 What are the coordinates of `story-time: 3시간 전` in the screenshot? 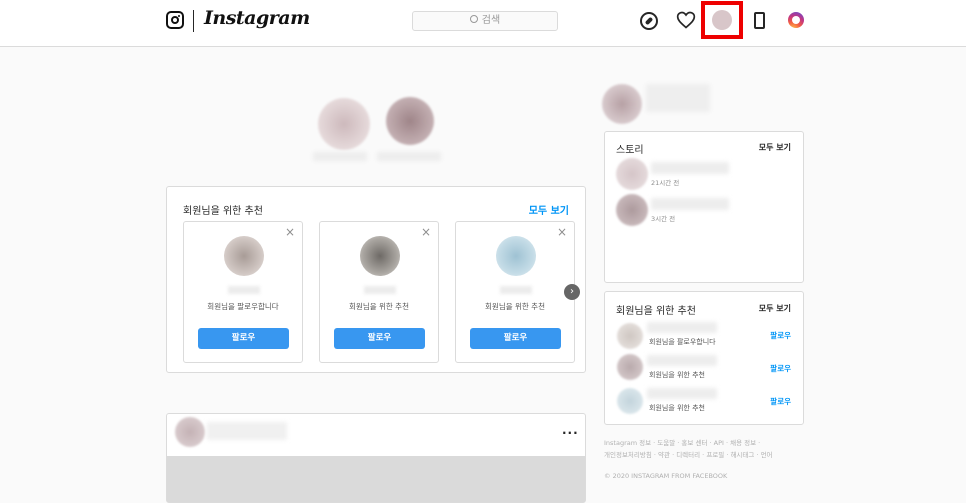 It's located at (663, 219).